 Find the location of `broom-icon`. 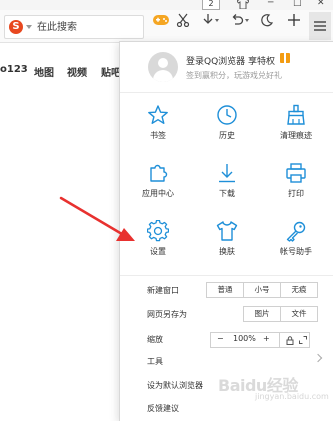

broom-icon is located at coordinates (296, 114).